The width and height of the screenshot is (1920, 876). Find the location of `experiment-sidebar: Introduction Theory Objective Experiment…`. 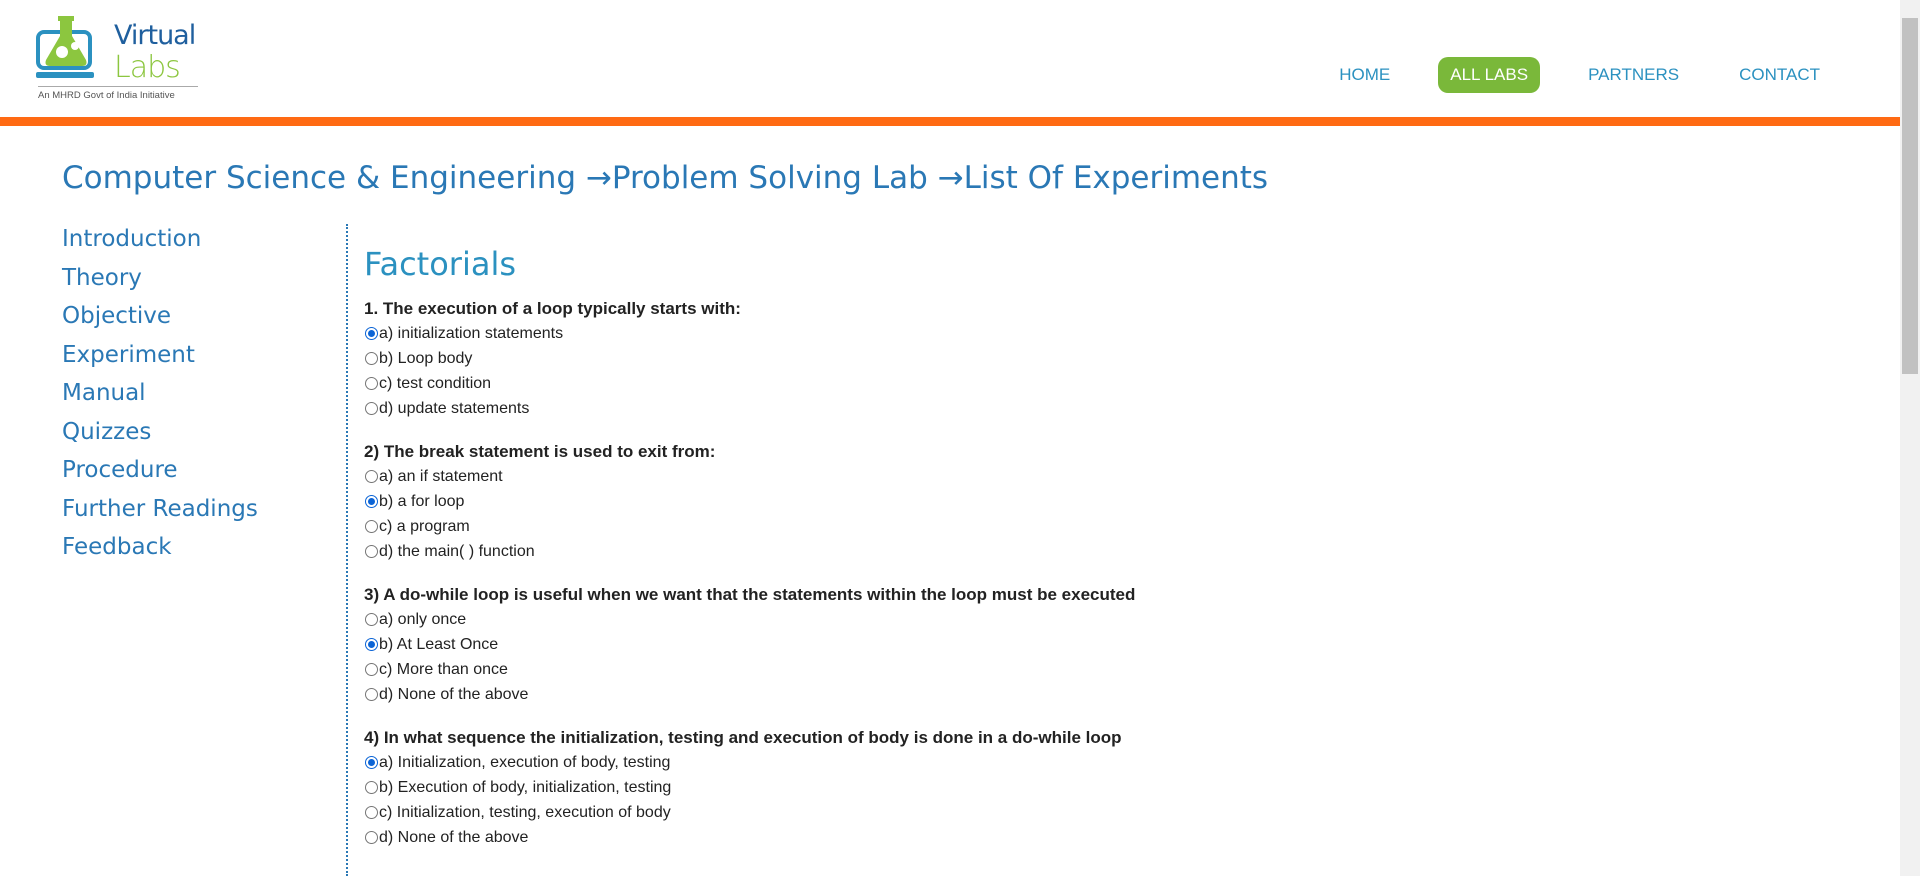

experiment-sidebar: Introduction Theory Objective Experiment… is located at coordinates (160, 395).